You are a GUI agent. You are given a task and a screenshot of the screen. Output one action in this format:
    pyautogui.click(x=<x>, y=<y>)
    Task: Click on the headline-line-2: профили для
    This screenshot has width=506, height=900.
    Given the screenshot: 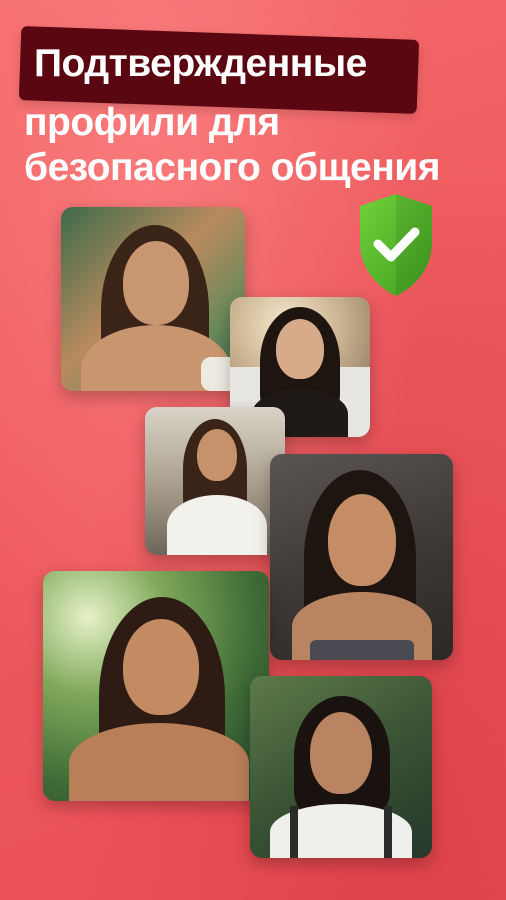 What is the action you would take?
    pyautogui.click(x=152, y=122)
    